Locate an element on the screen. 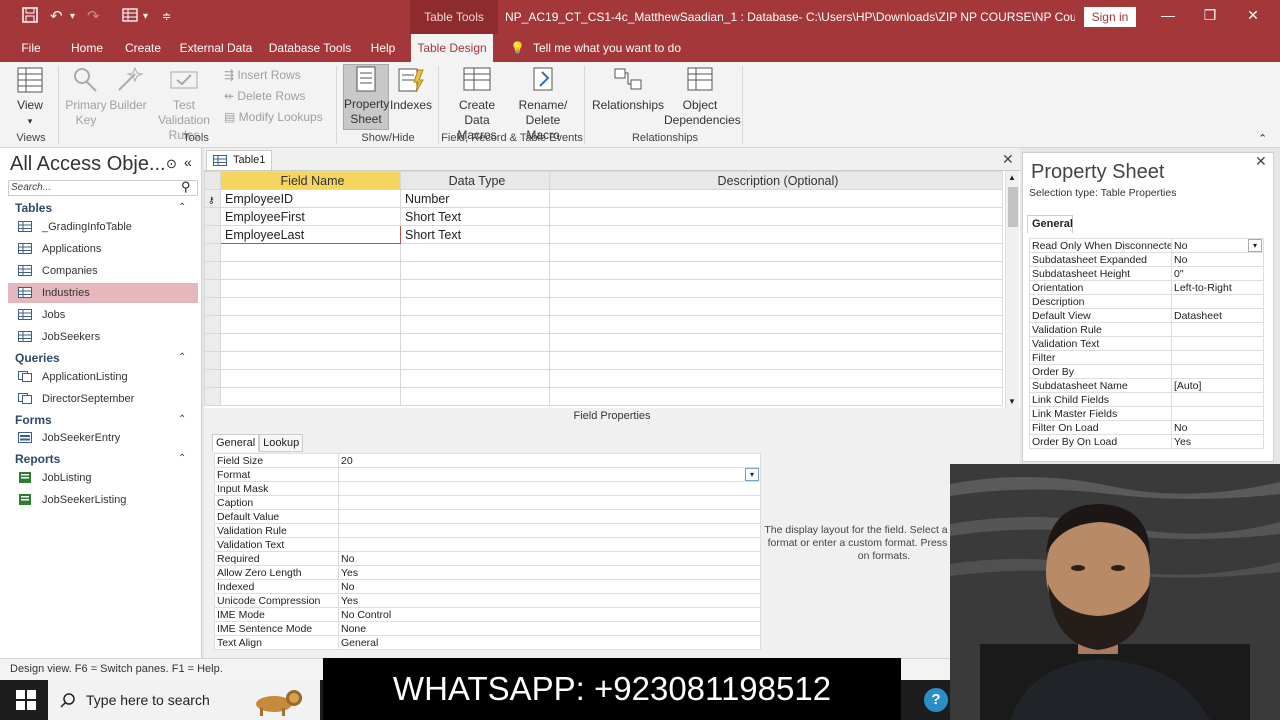  close-property-sheet-icon: ✕ is located at coordinates (1261, 161).